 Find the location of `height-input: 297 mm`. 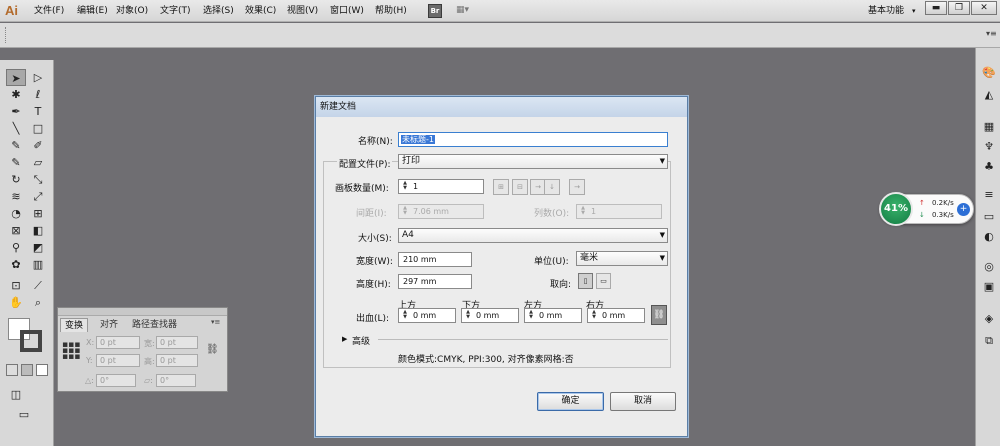

height-input: 297 mm is located at coordinates (435, 281).